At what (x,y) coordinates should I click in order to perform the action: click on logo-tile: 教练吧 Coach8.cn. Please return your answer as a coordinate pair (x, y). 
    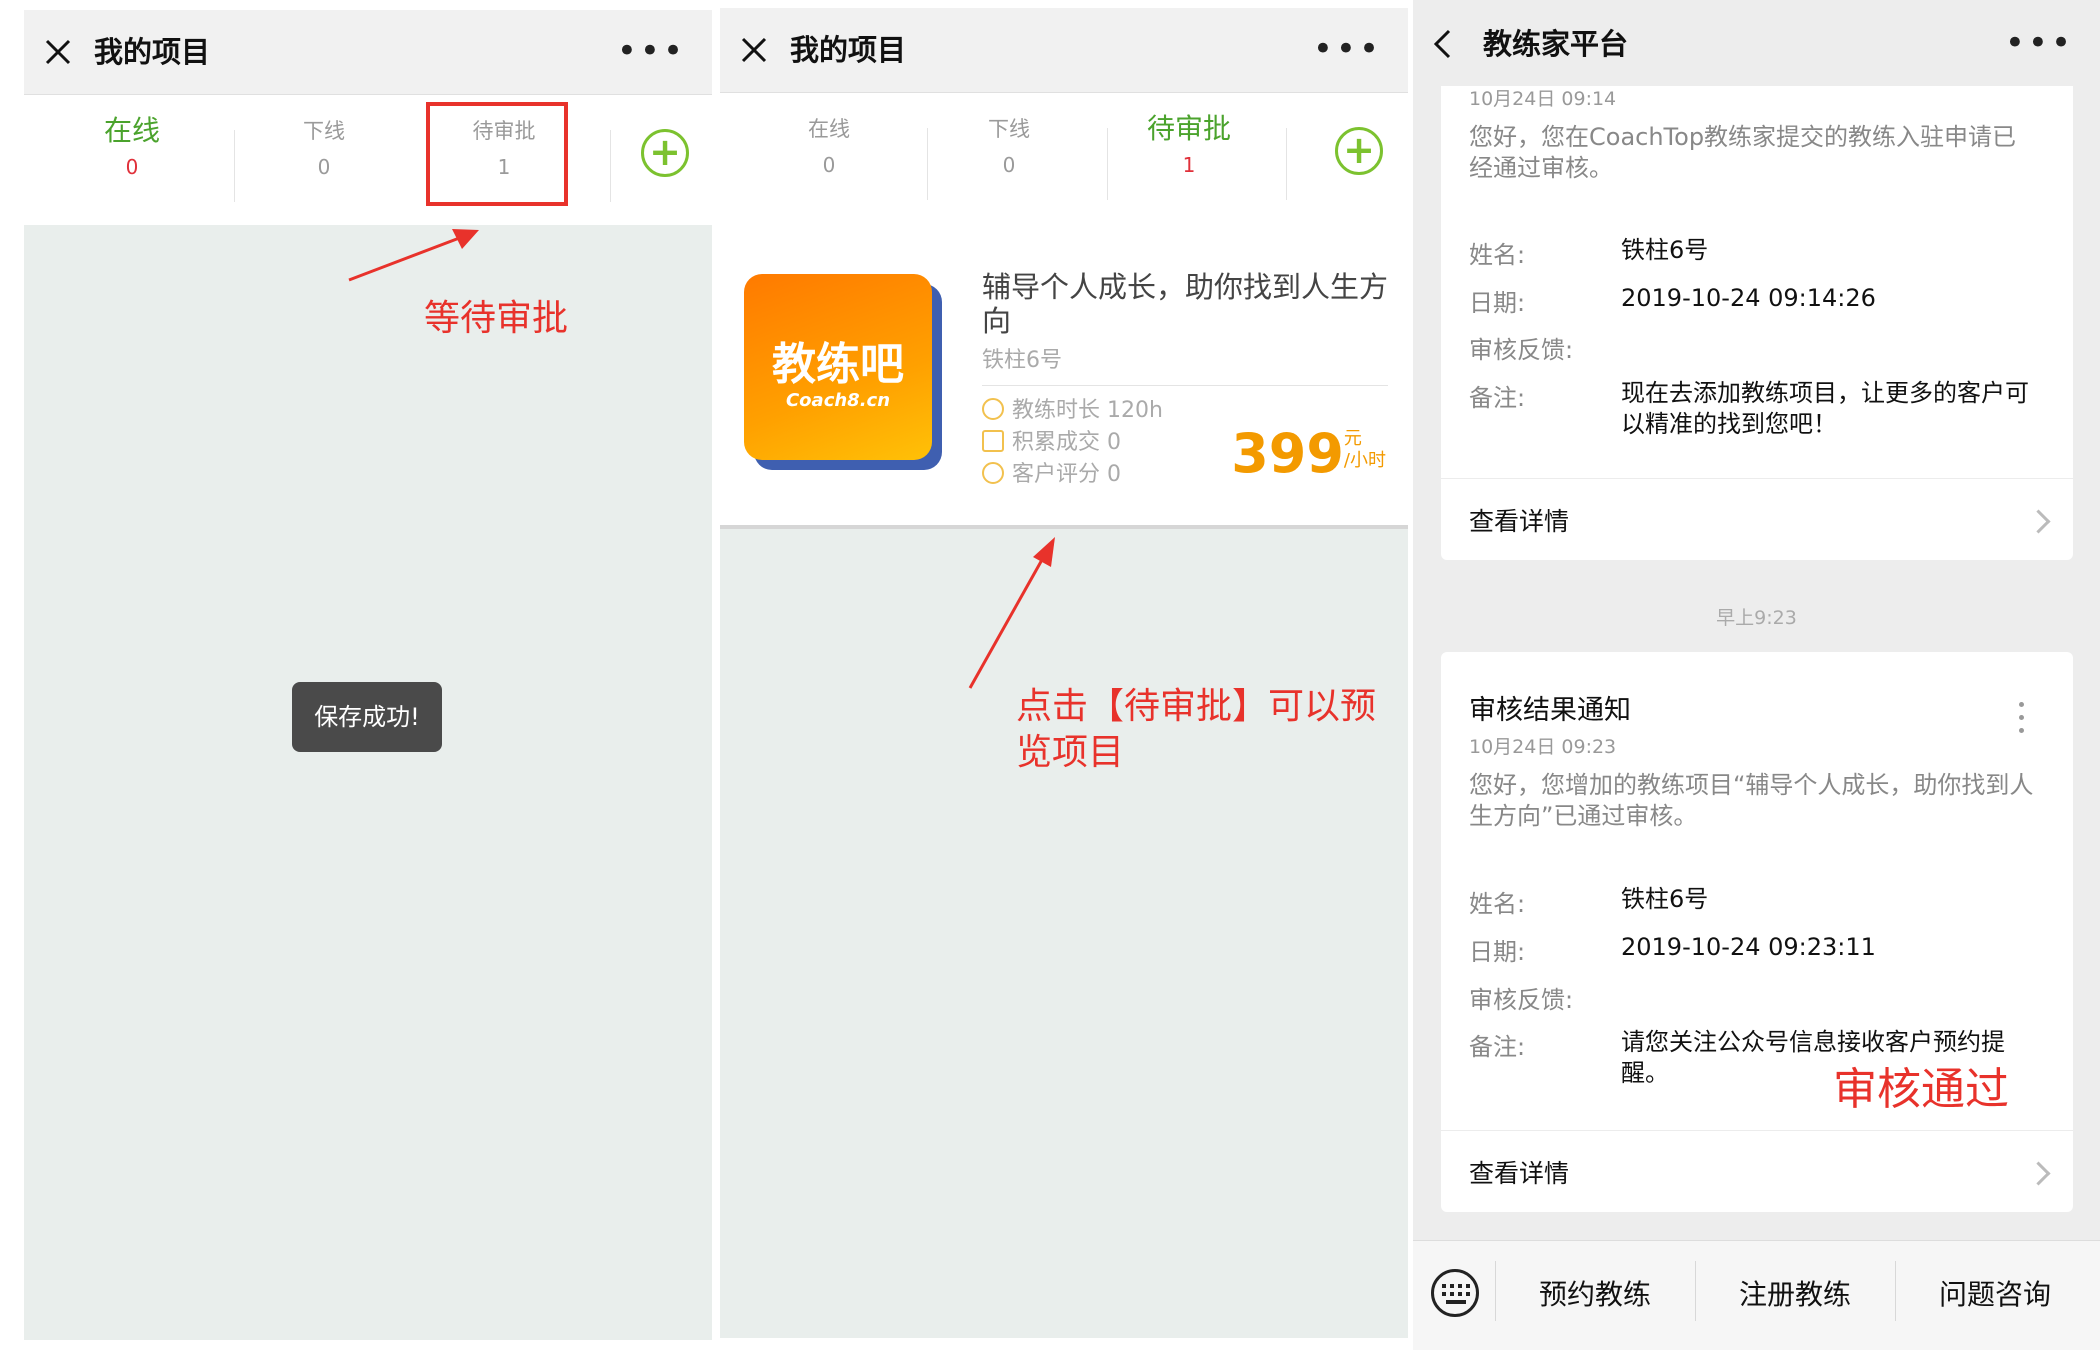
    Looking at the image, I should click on (838, 367).